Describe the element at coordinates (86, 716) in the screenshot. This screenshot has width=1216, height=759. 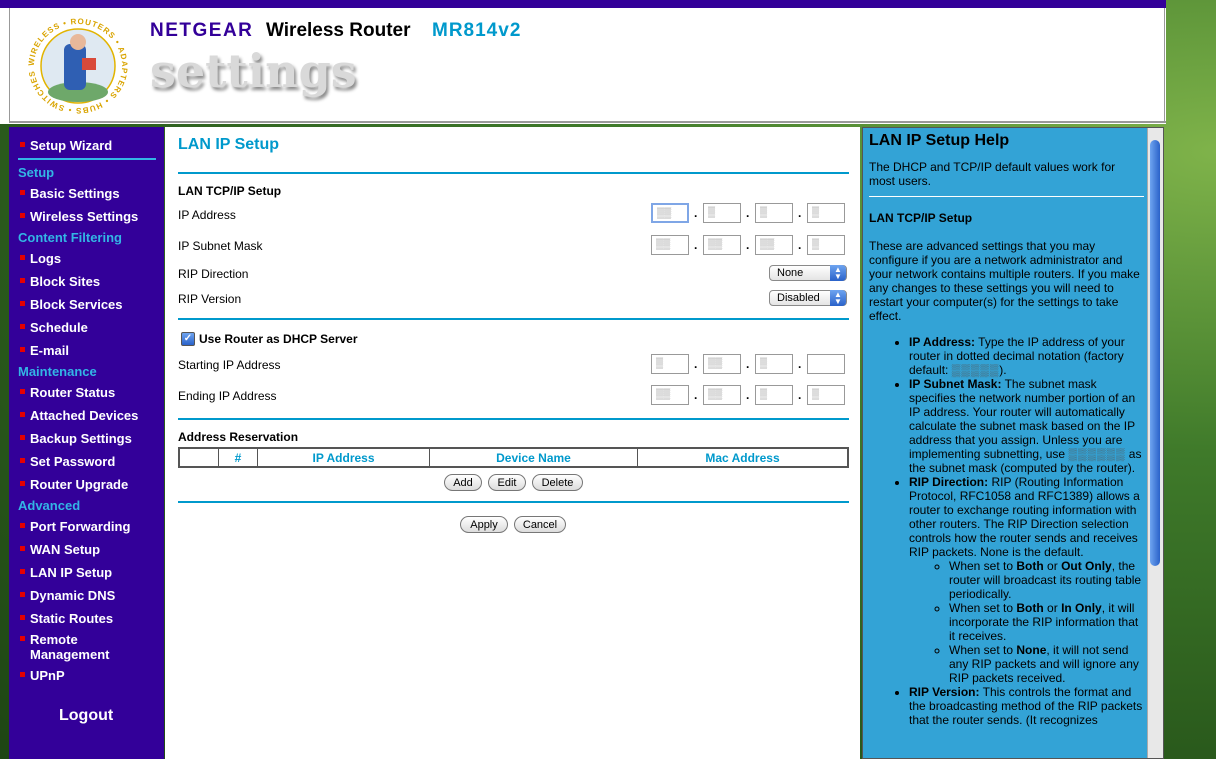
I see `logout-link: Logout` at that location.